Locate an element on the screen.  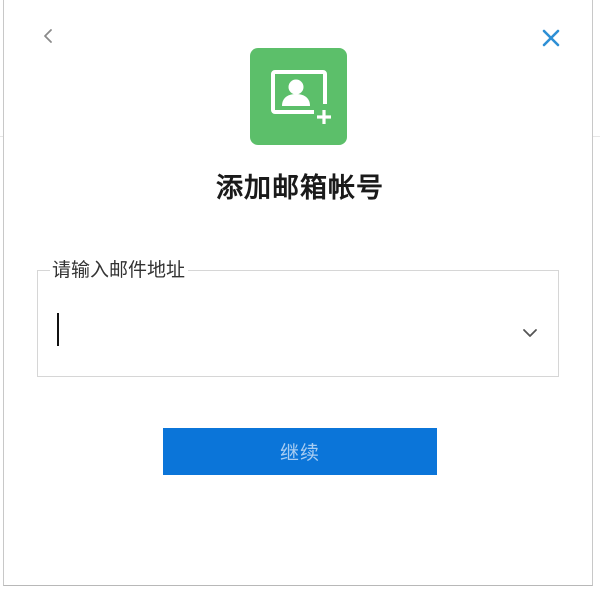
close-button is located at coordinates (551, 38).